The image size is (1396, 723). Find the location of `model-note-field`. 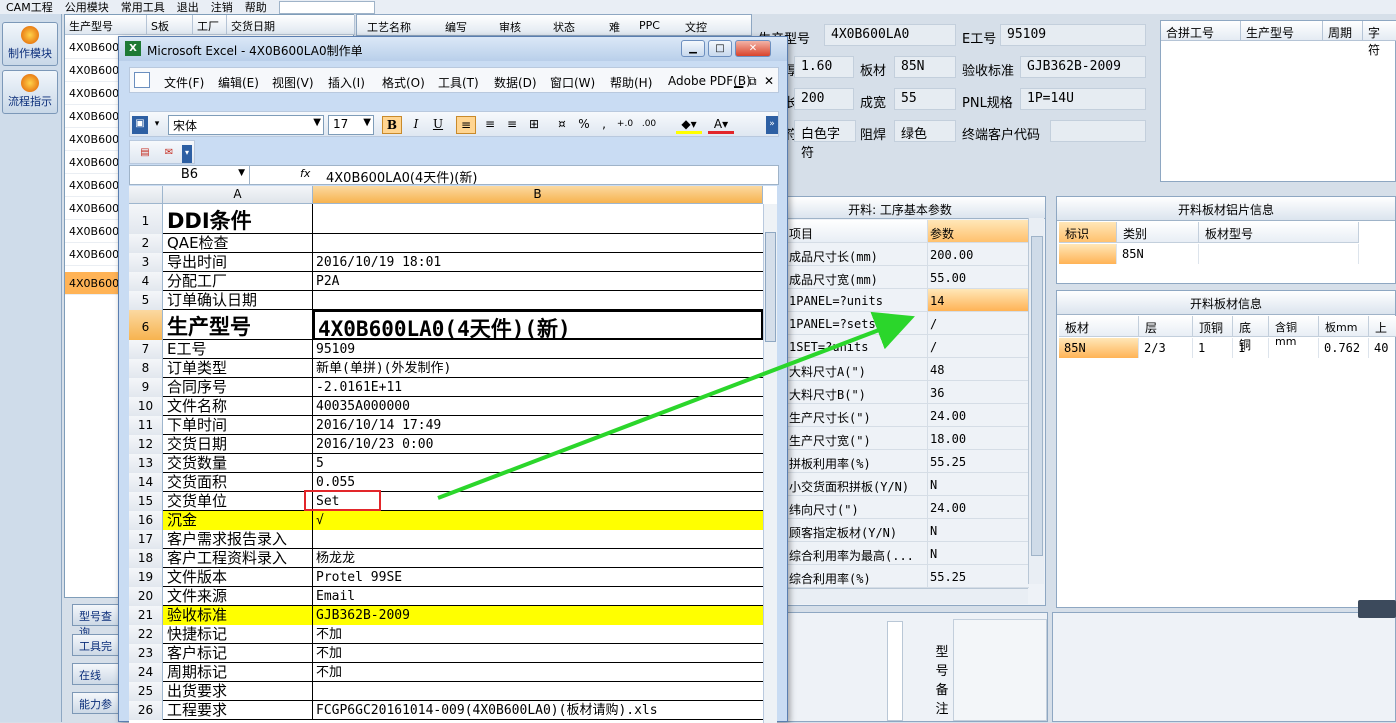

model-note-field is located at coordinates (1000, 670).